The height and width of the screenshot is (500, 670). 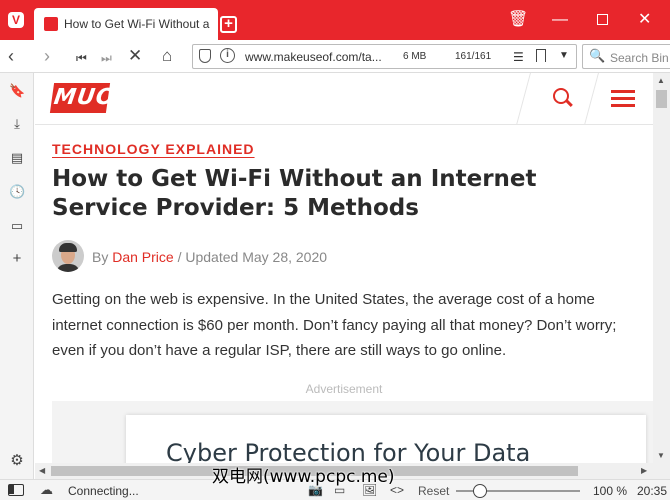 What do you see at coordinates (17, 226) in the screenshot?
I see `window-panel-icon: ▭` at bounding box center [17, 226].